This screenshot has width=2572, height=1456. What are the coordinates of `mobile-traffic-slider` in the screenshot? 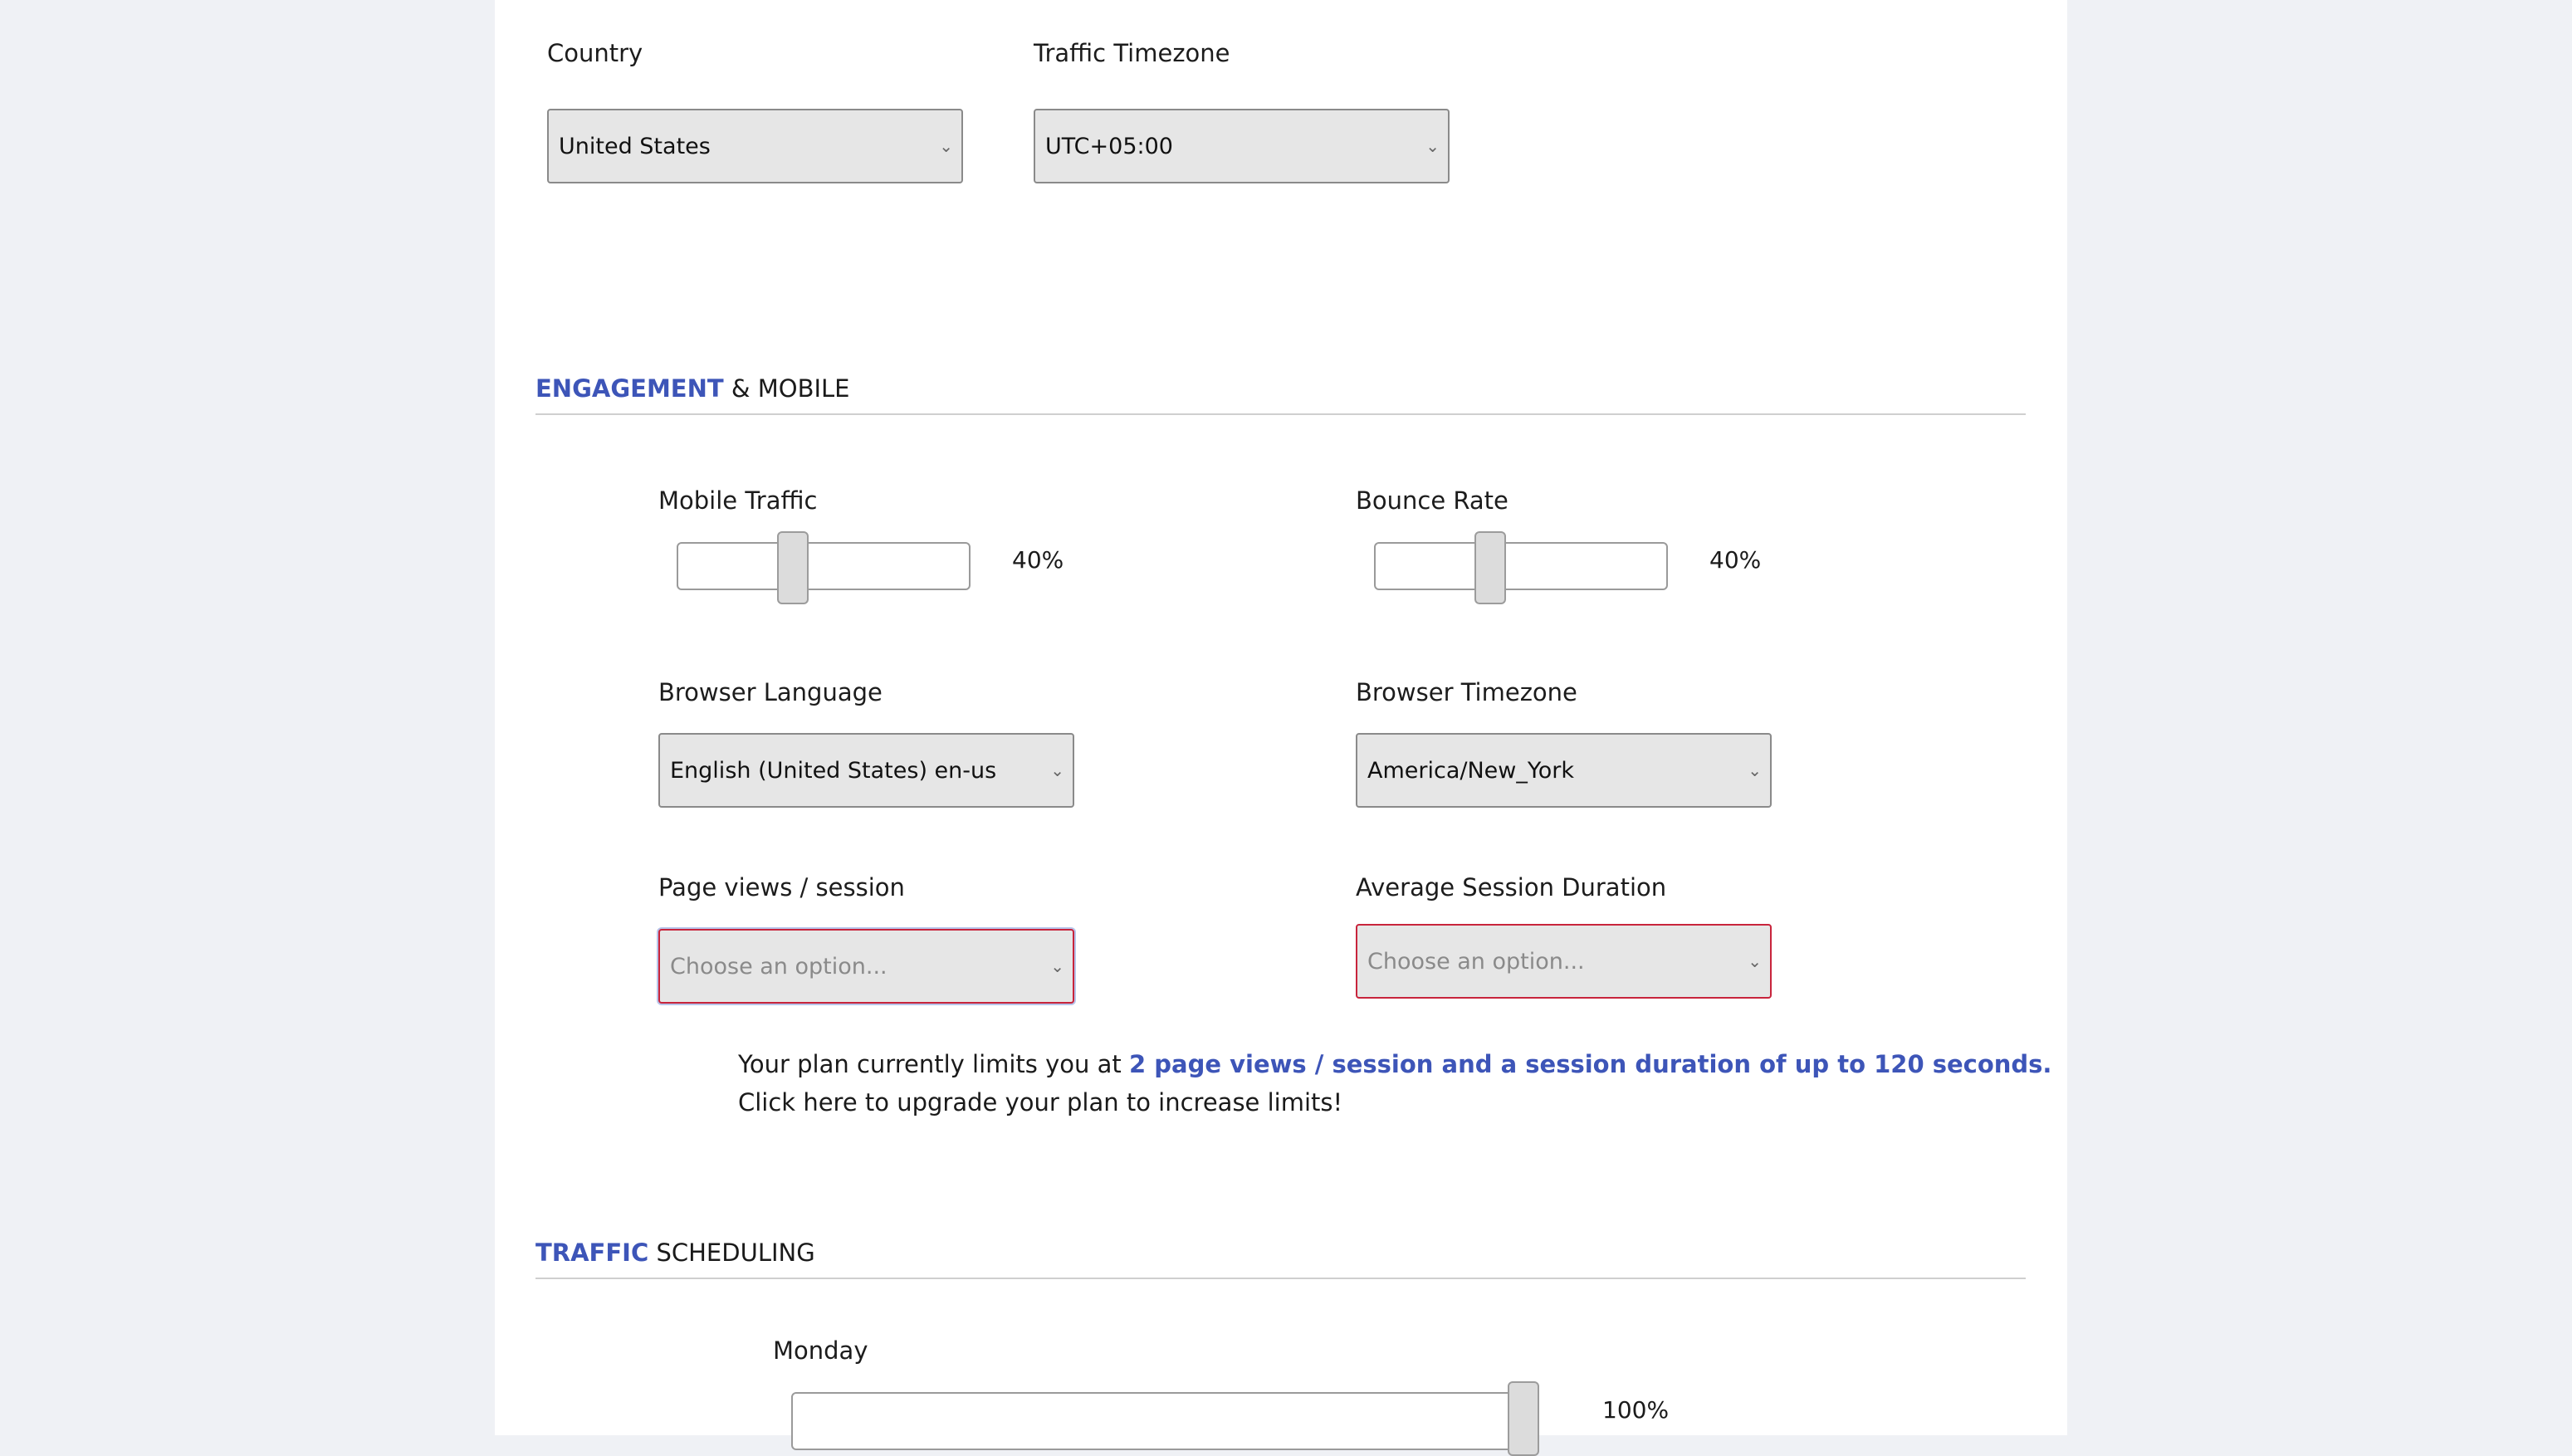 It's located at (824, 566).